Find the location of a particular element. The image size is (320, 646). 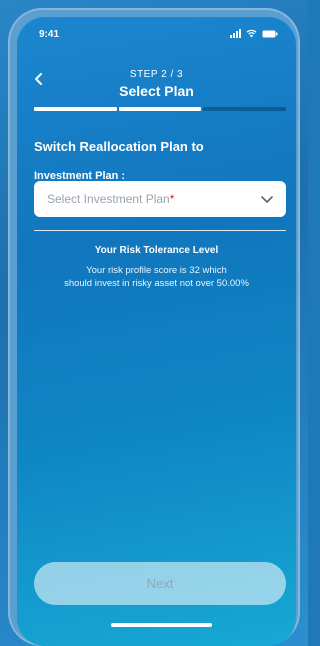

step-progress-bar is located at coordinates (160, 109).